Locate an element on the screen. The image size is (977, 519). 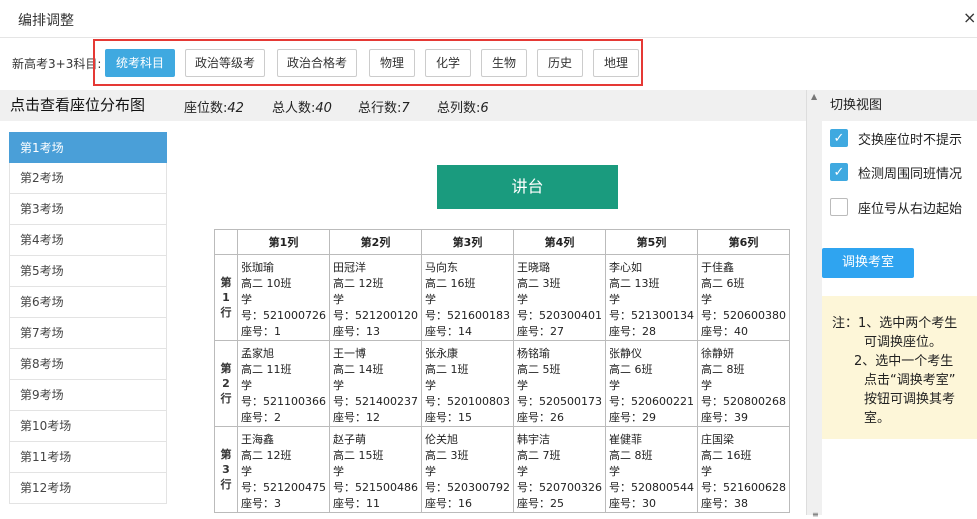
sidebar-item-room-12: 第12考场 is located at coordinates (88, 488).